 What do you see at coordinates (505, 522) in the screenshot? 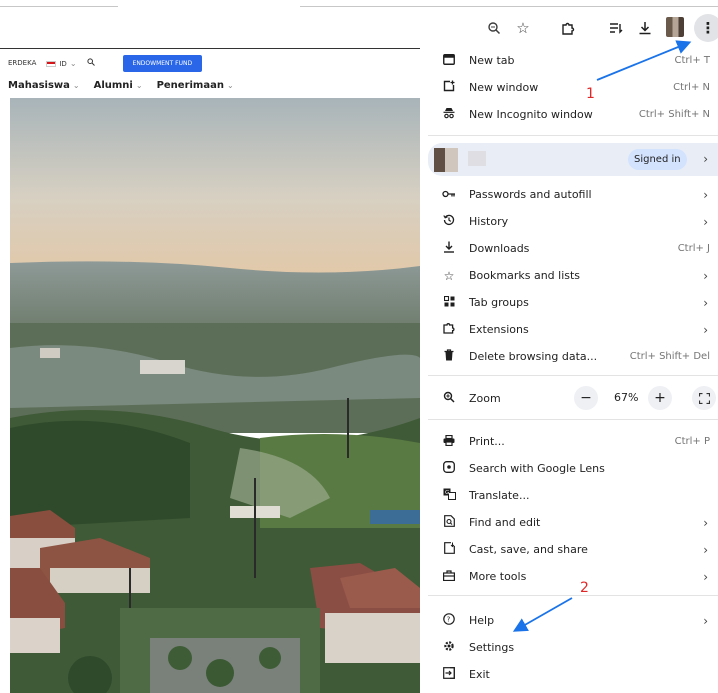
I see `menu-label: Find and edit` at bounding box center [505, 522].